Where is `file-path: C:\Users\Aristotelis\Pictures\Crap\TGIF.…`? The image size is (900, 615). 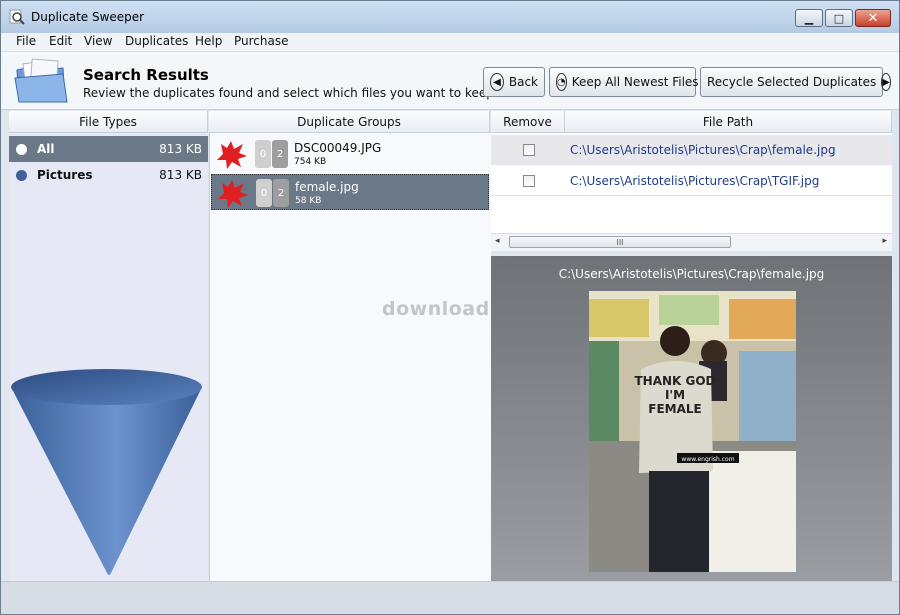
file-path: C:\Users\Aristotelis\Pictures\Crap\TGIF.… is located at coordinates (695, 181).